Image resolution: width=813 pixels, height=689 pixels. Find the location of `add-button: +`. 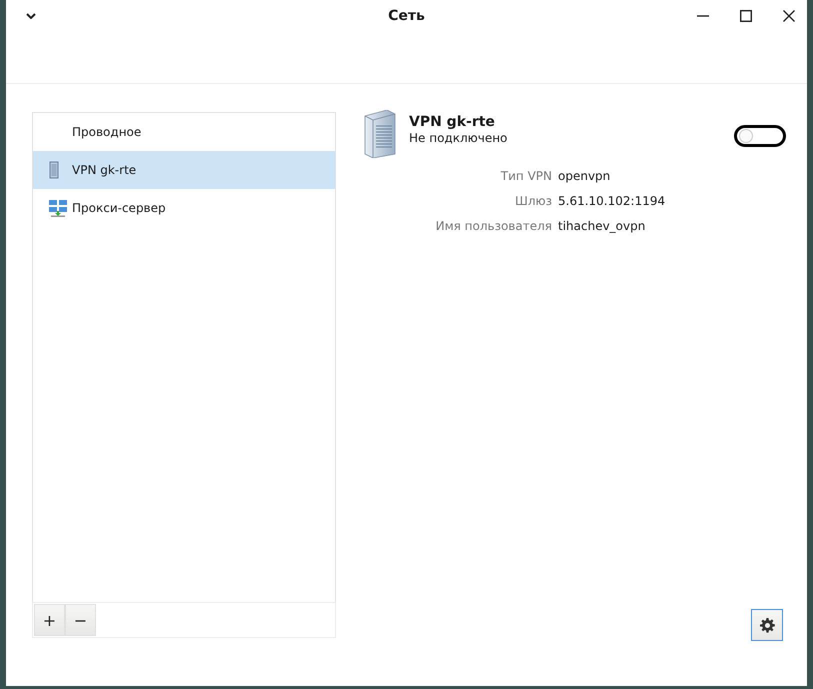

add-button: + is located at coordinates (49, 620).